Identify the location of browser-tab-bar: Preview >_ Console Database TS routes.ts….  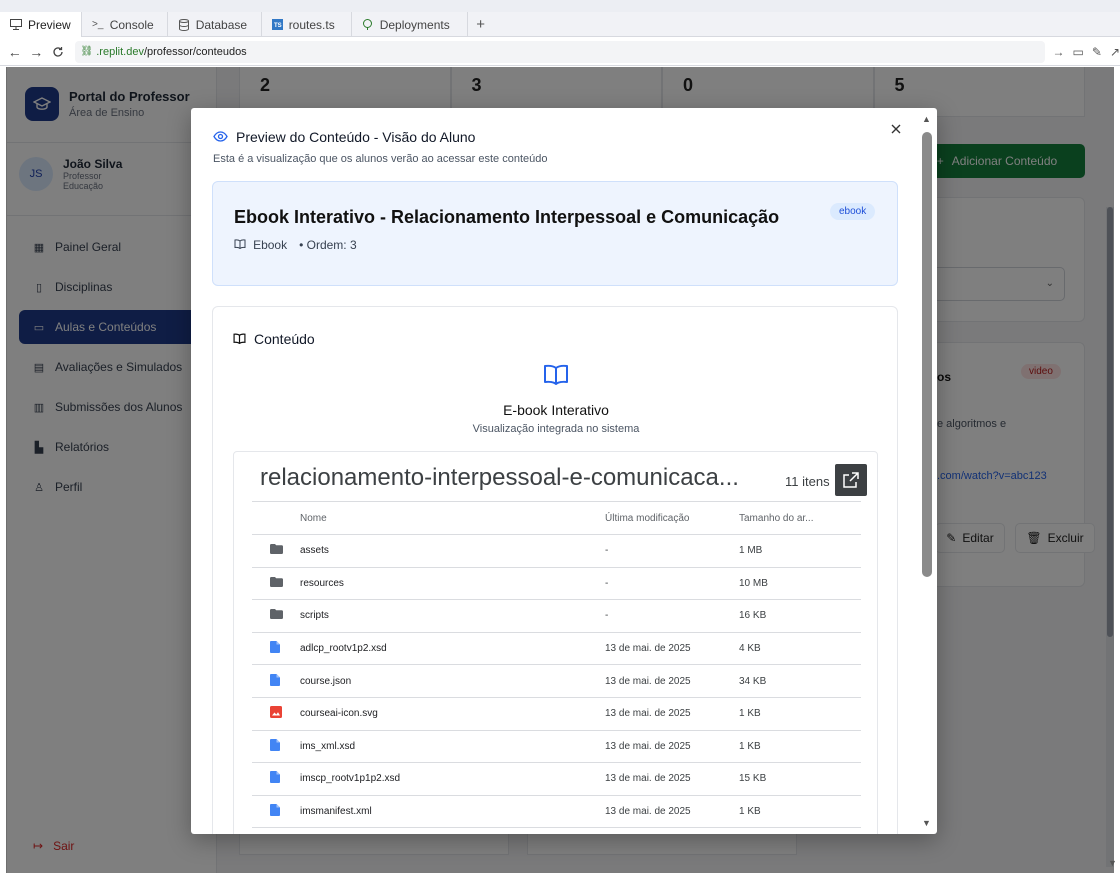
(560, 24).